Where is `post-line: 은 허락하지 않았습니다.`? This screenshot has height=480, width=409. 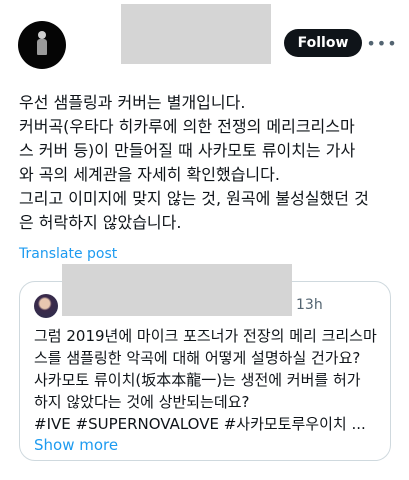 post-line: 은 허락하지 않았습니다. is located at coordinates (100, 222).